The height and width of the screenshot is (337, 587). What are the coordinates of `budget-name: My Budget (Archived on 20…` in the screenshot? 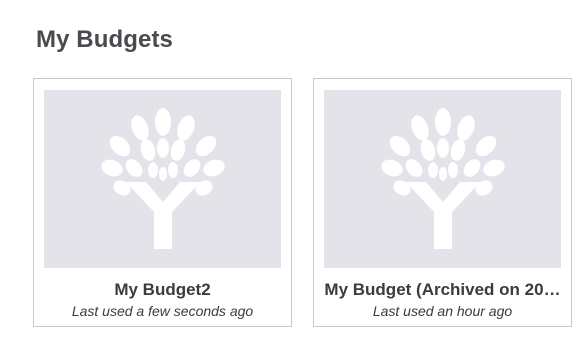 It's located at (442, 290).